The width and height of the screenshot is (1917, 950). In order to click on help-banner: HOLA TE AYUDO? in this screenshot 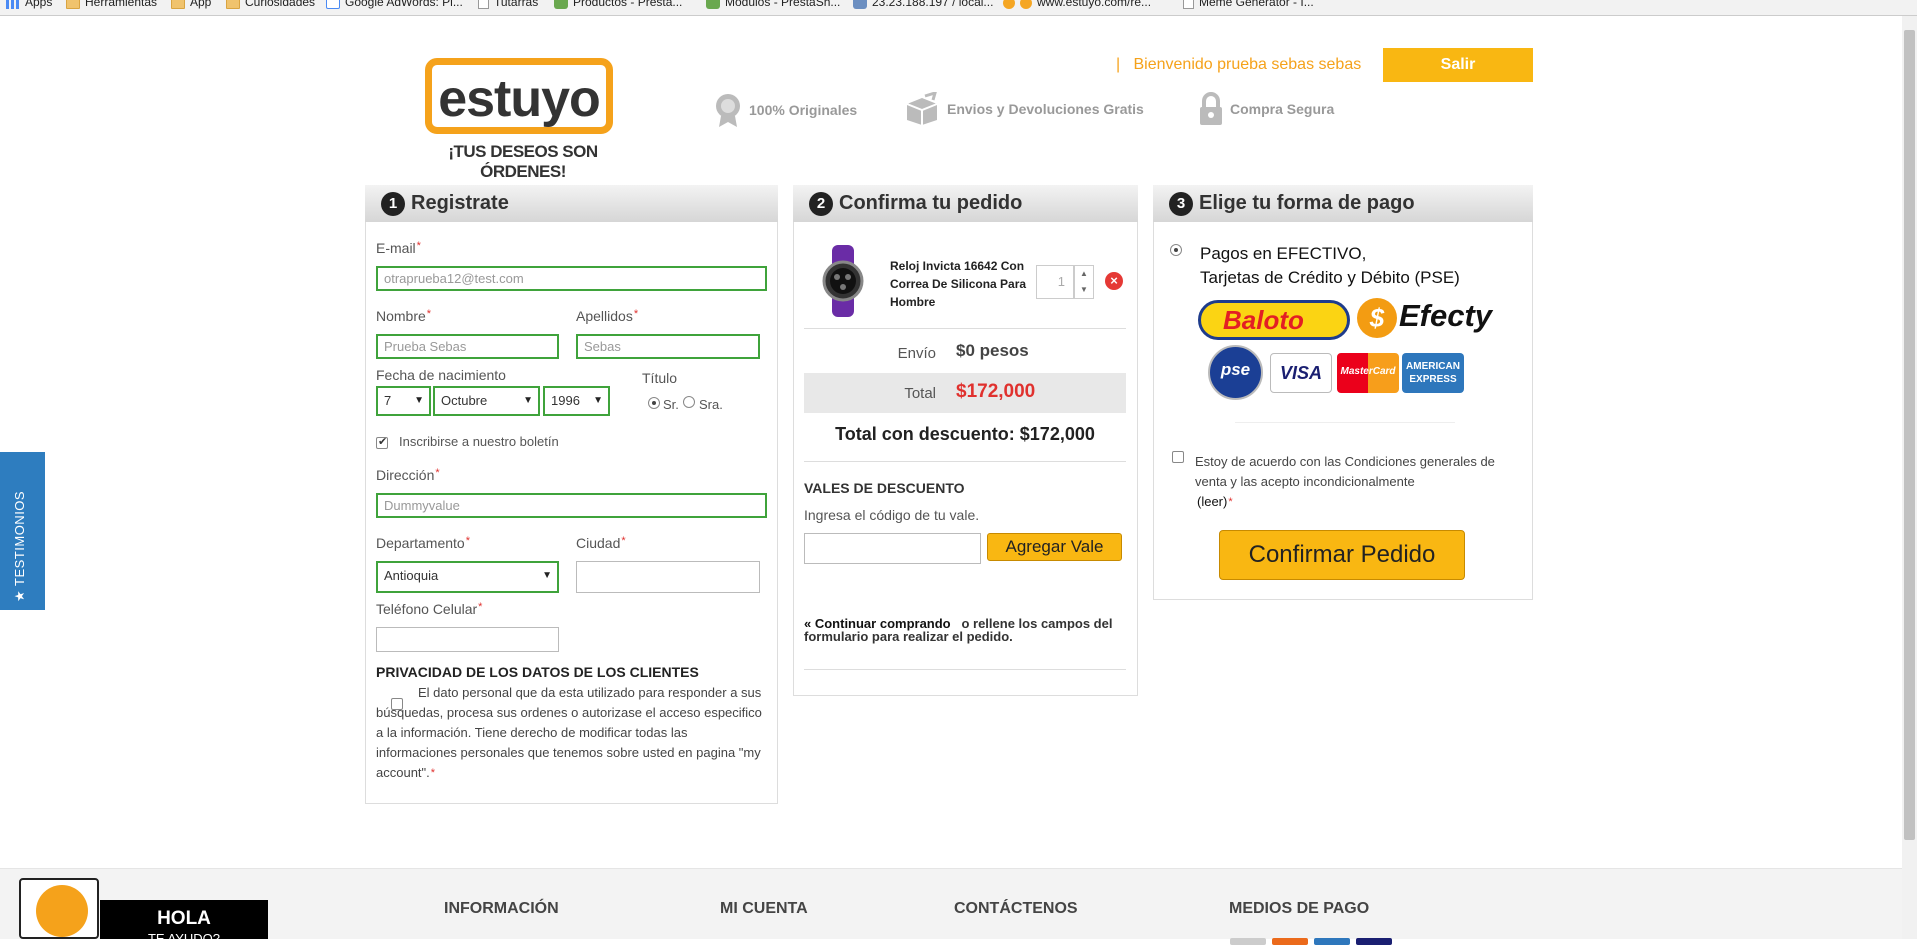, I will do `click(184, 923)`.